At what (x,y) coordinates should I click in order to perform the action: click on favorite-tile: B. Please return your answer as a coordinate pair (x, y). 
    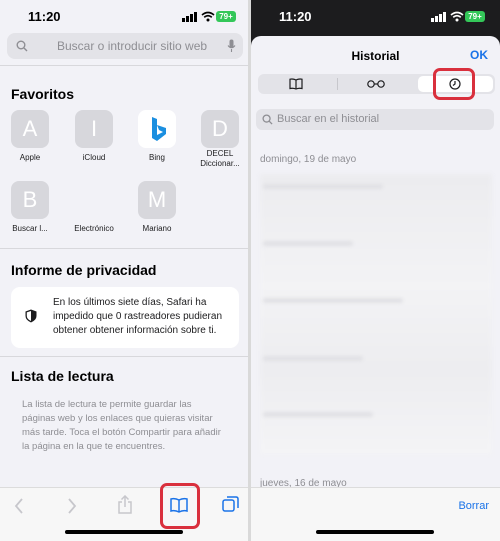
    Looking at the image, I should click on (30, 200).